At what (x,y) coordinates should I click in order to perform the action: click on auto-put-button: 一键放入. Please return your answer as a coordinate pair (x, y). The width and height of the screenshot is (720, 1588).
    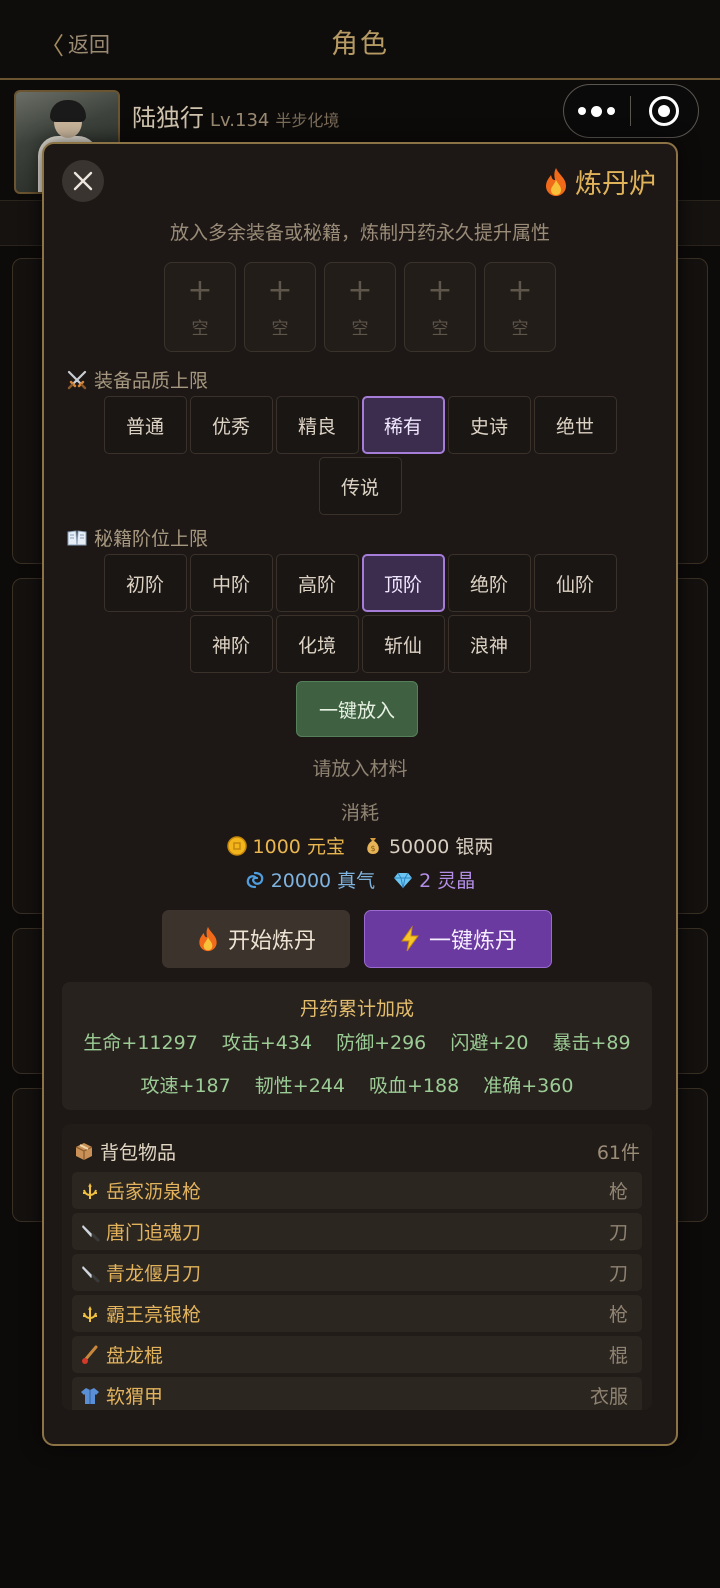
    Looking at the image, I should click on (357, 709).